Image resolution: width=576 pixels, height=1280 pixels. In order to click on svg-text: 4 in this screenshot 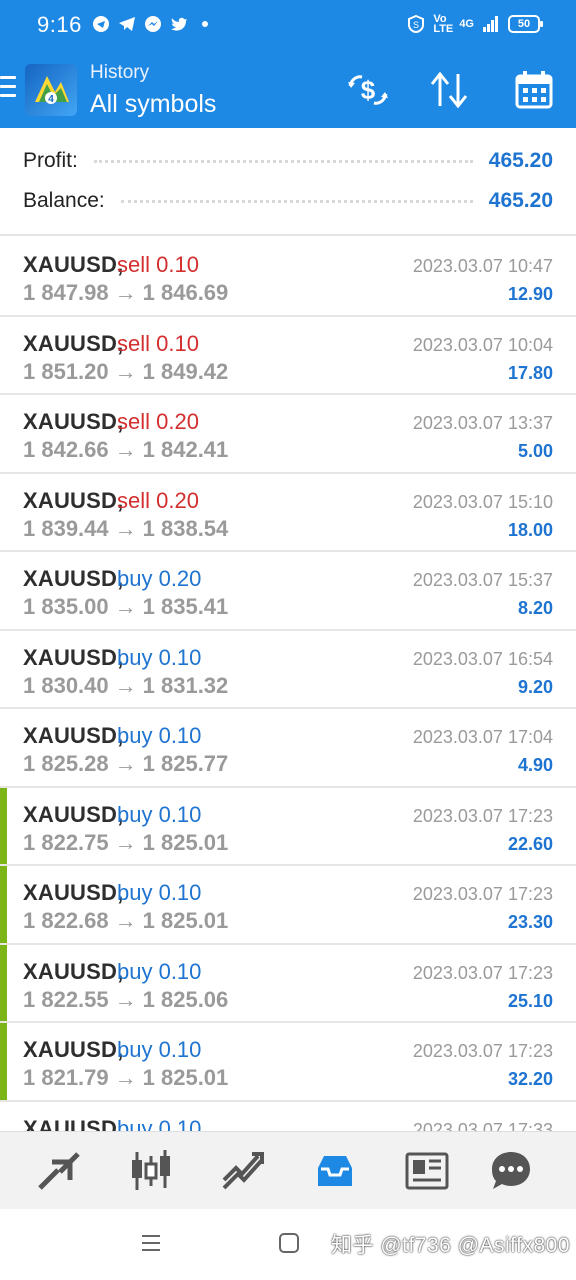, I will do `click(51, 99)`.